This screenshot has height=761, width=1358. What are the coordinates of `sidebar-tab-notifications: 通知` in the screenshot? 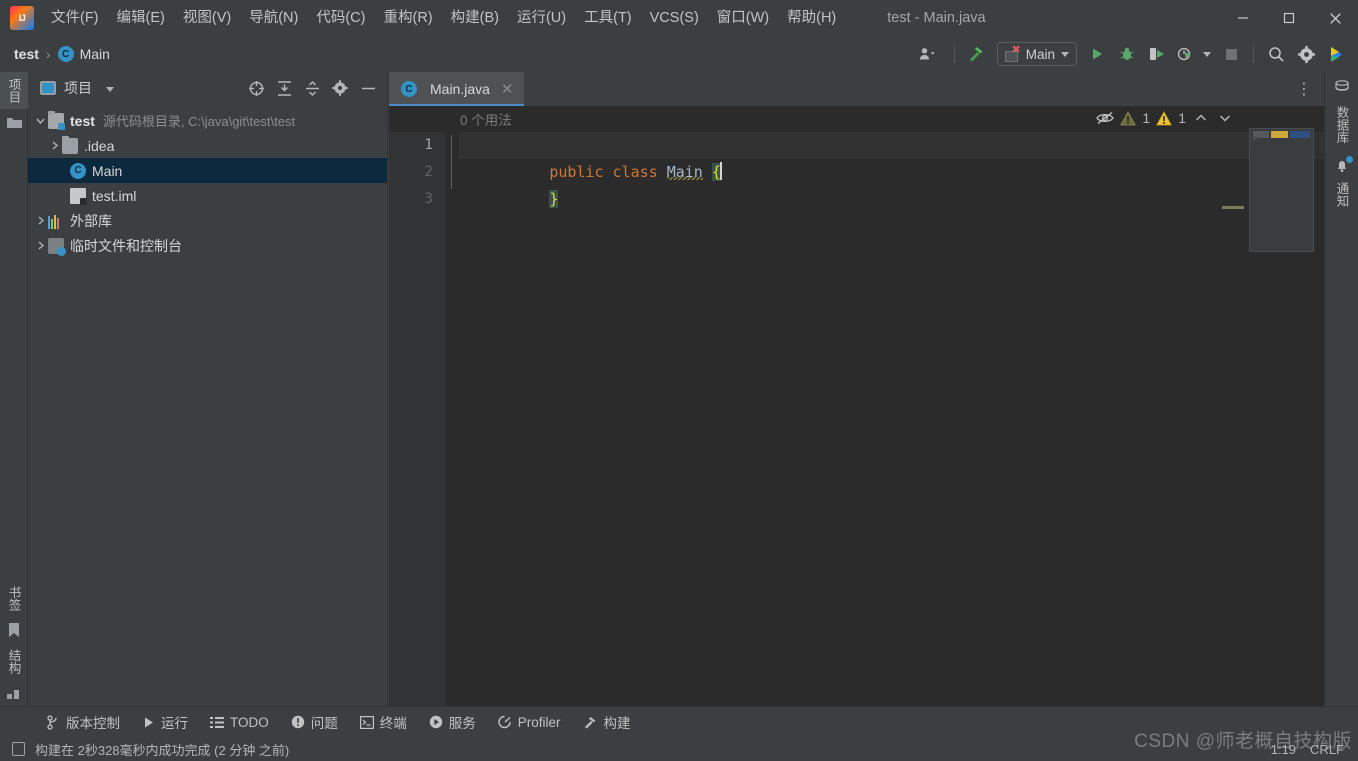 It's located at (1341, 194).